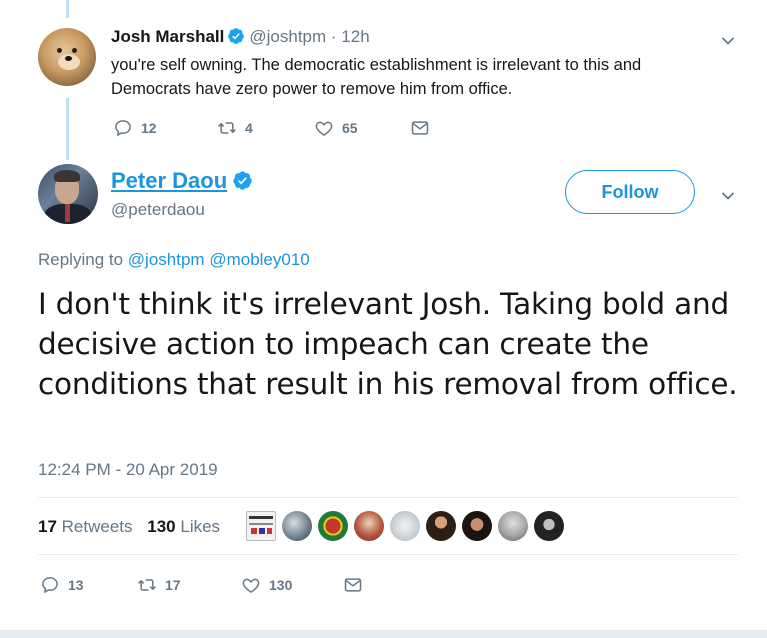  I want to click on main-tweet-actions: 13 17 130, so click(205, 585).